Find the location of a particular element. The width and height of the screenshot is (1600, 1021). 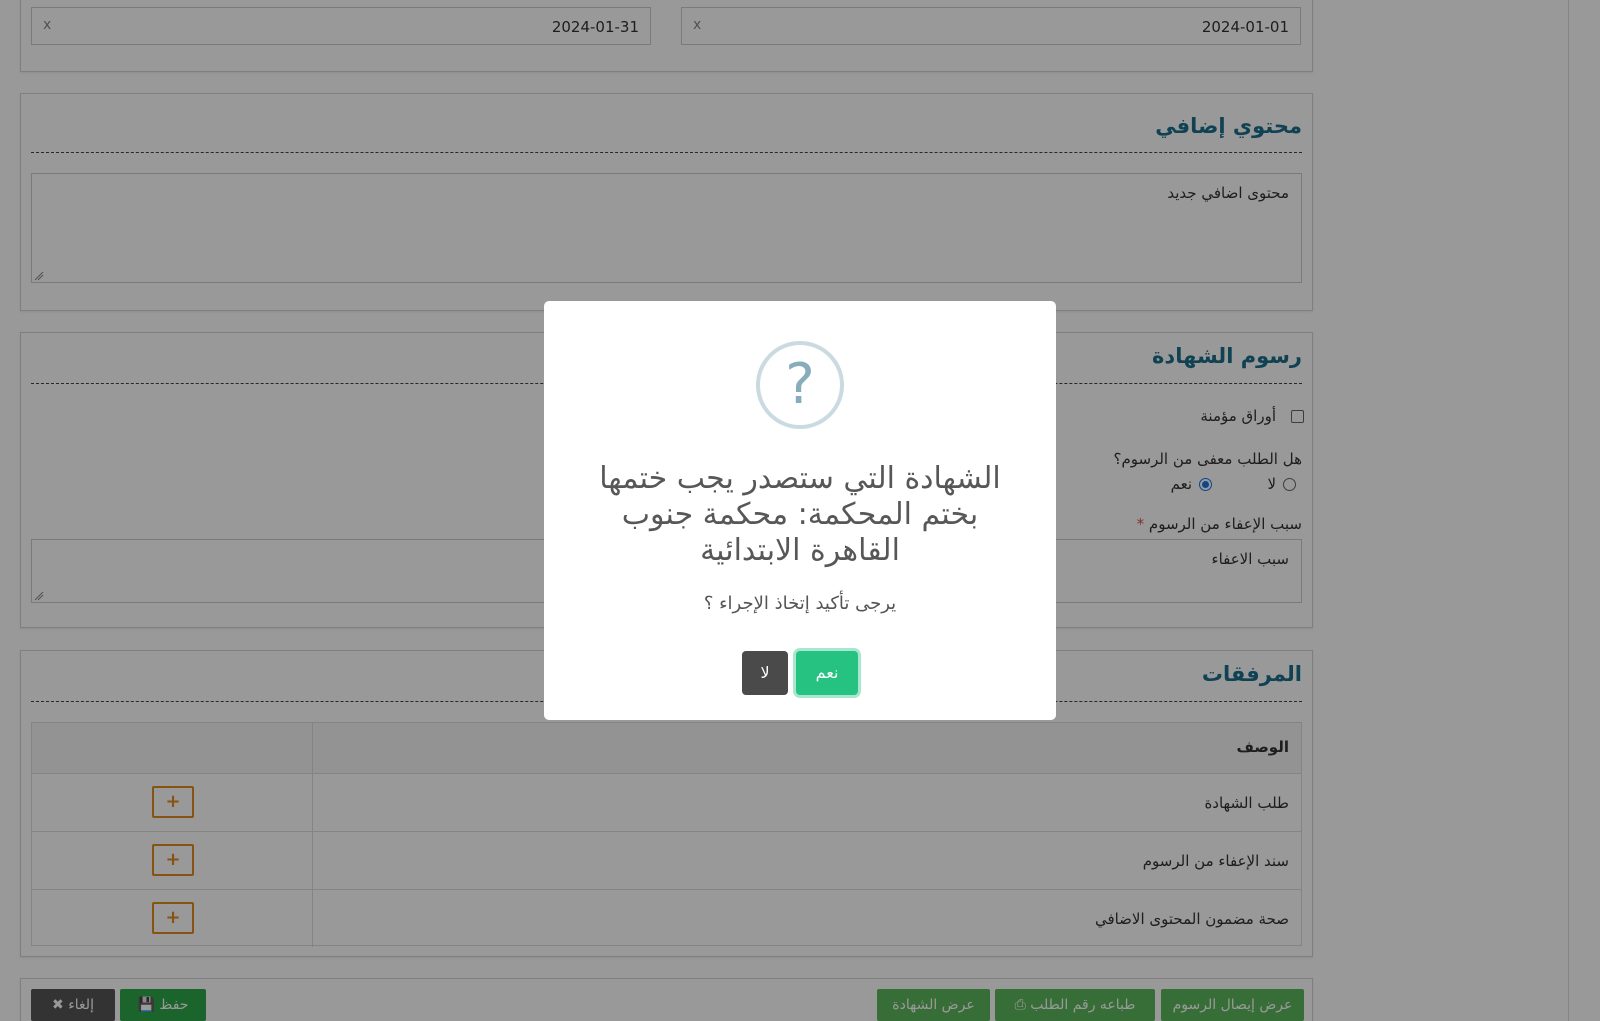

confirm-no-button: لا is located at coordinates (765, 673).